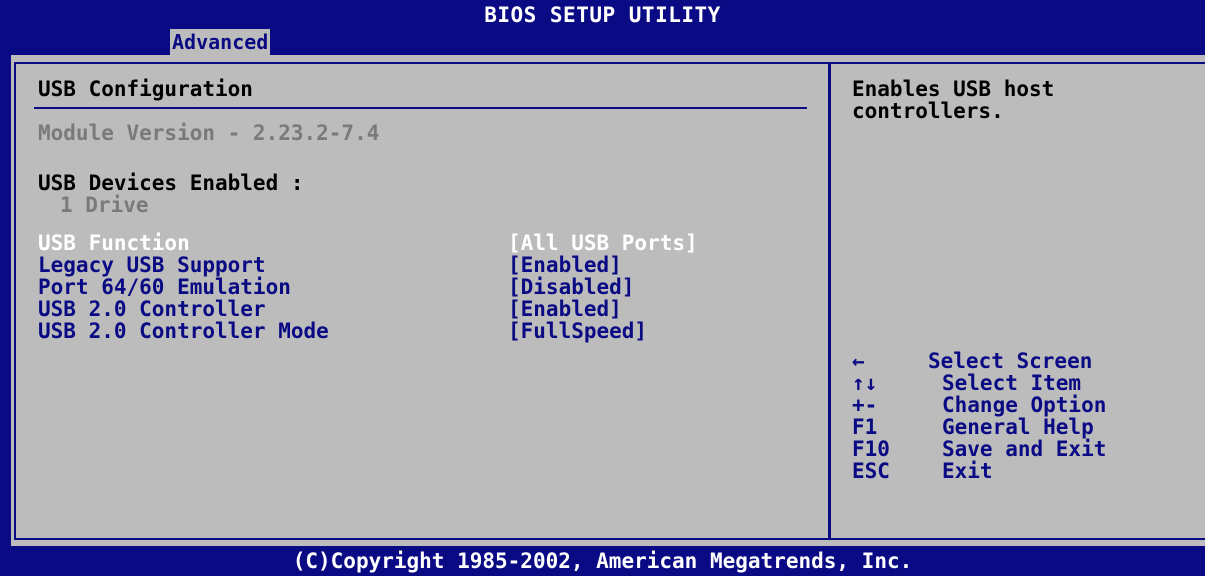  Describe the element at coordinates (1024, 405) in the screenshot. I see `key-action: Change Option` at that location.